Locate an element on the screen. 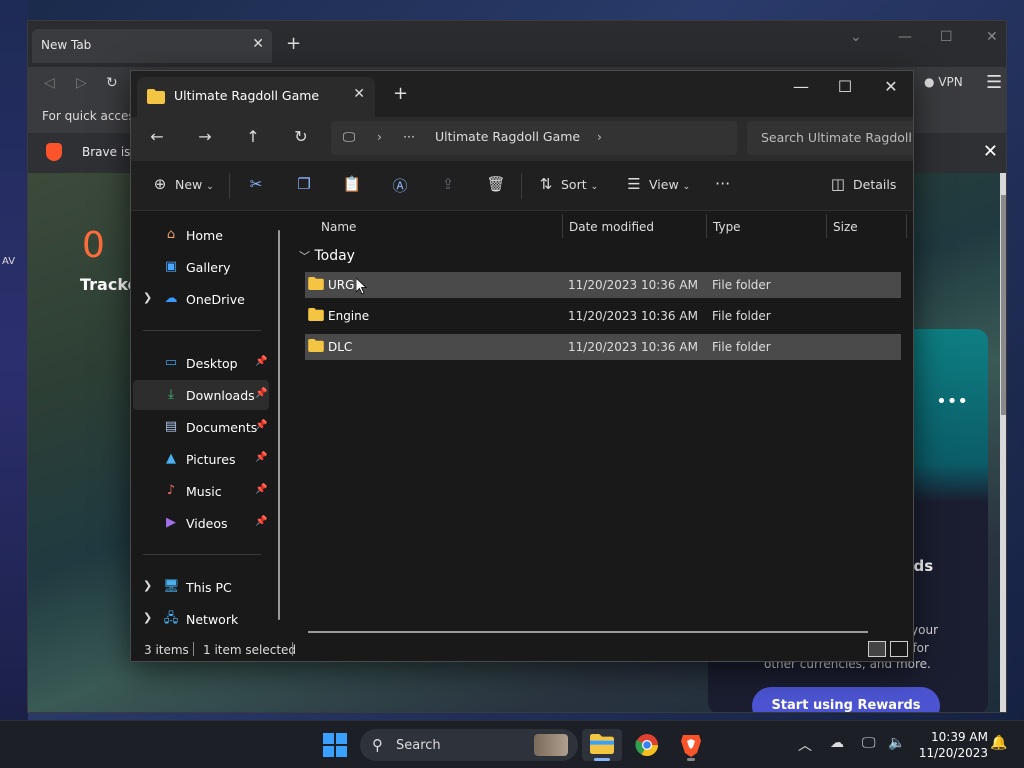 The width and height of the screenshot is (1024, 768). scrollbar-thumb is located at coordinates (1003, 305).